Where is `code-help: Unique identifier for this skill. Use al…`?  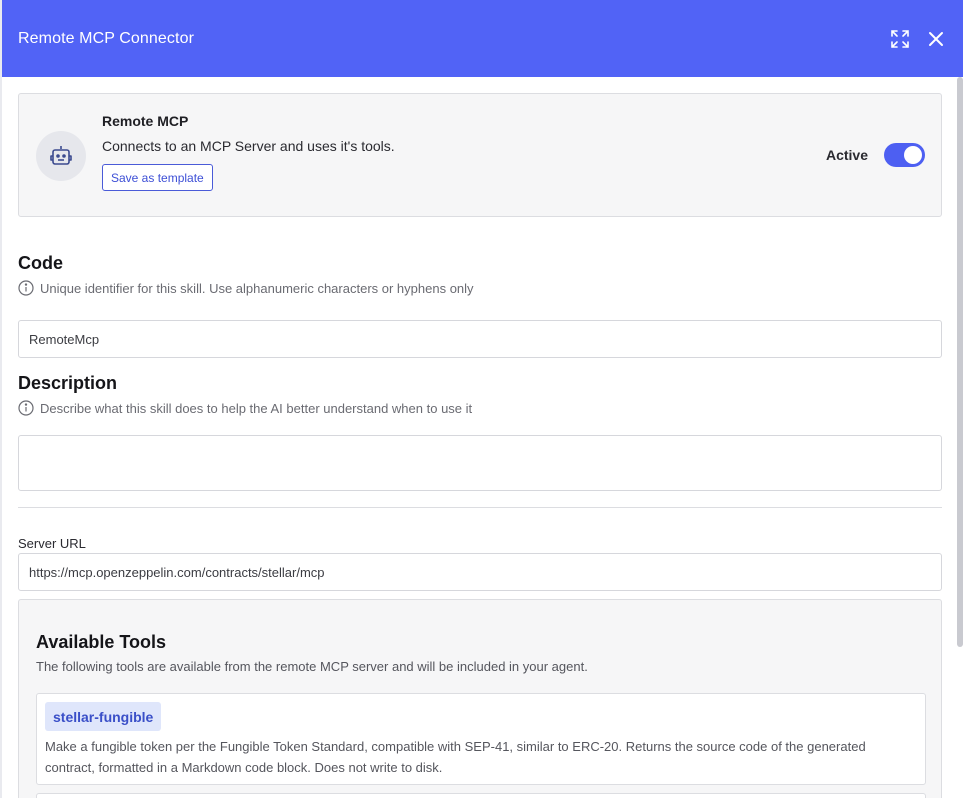 code-help: Unique identifier for this skill. Use al… is located at coordinates (246, 288).